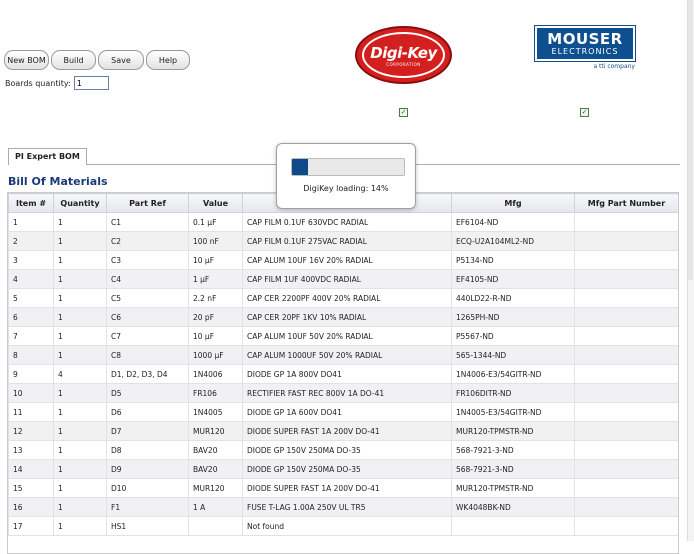  I want to click on table-cell: CAP CER 20PF 1KV 10% RADIAL, so click(347, 317).